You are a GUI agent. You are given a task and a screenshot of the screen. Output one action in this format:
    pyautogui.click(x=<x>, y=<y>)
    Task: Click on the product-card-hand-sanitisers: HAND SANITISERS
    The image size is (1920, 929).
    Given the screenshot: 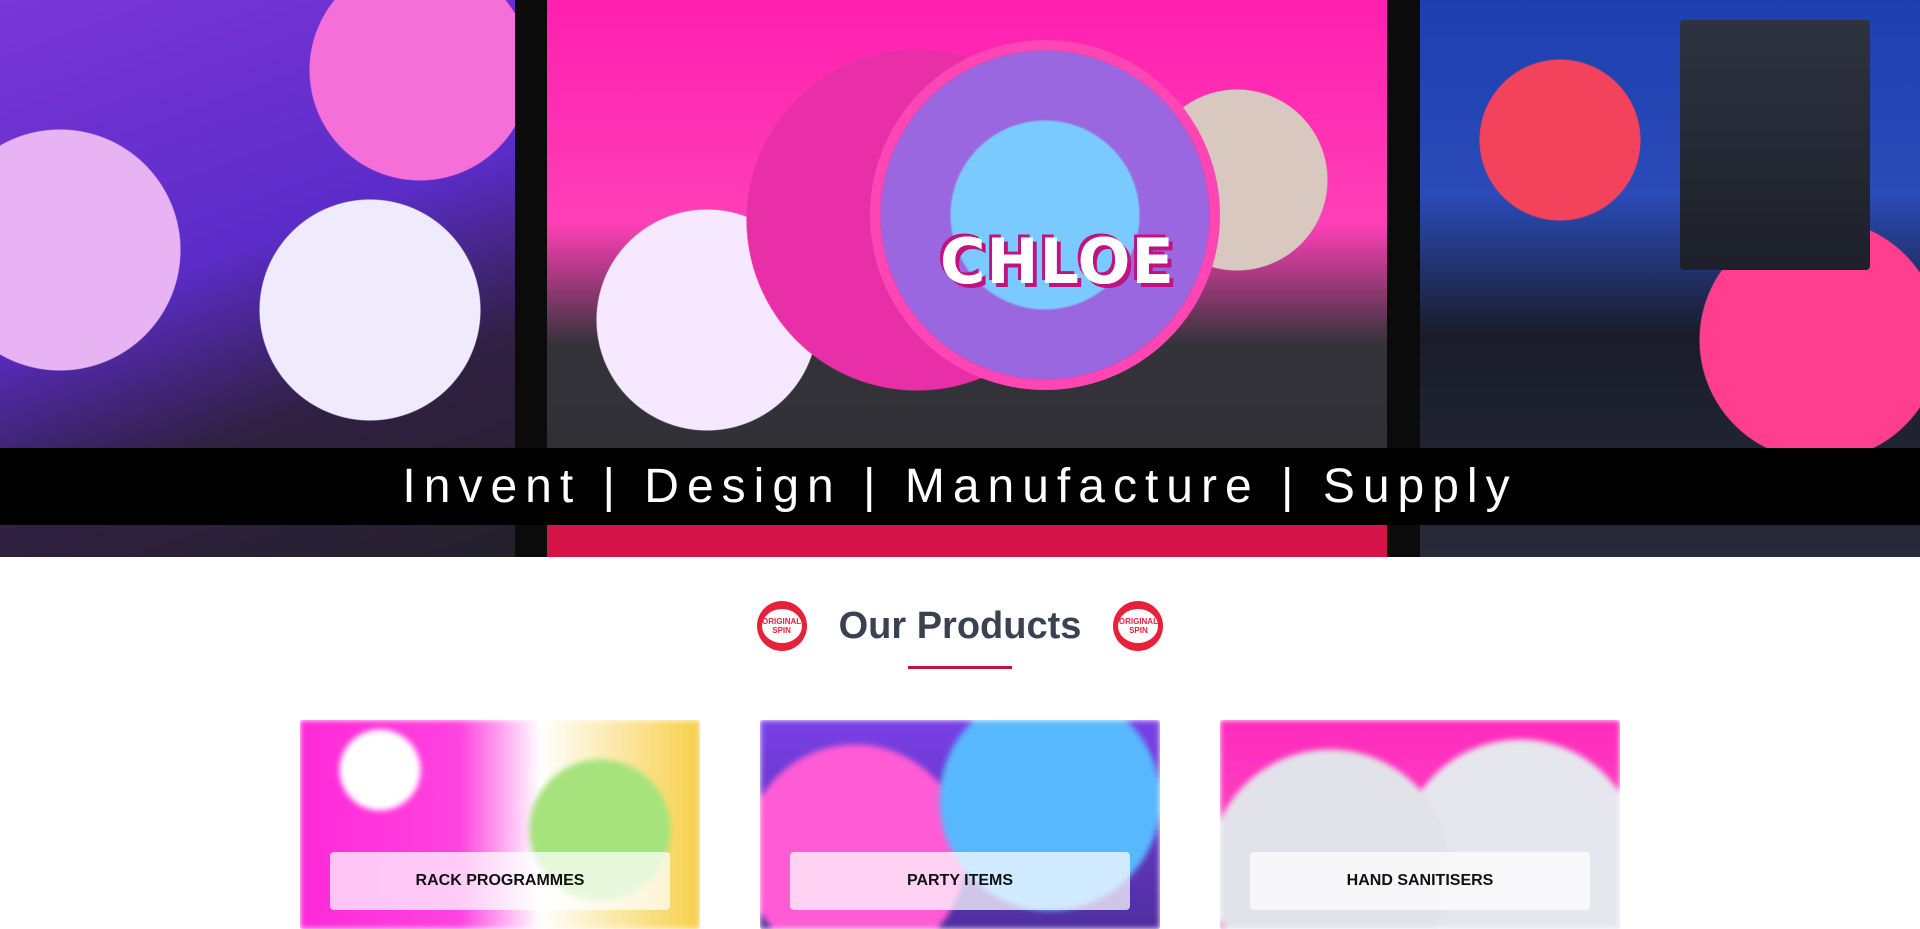 What is the action you would take?
    pyautogui.click(x=1420, y=824)
    